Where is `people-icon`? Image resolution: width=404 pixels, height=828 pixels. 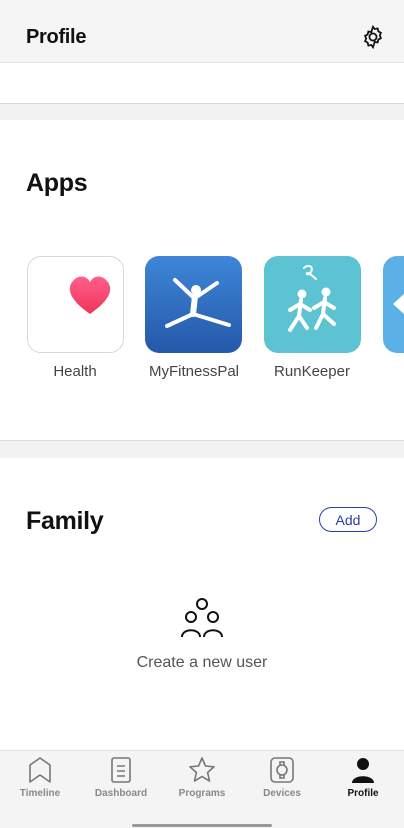 people-icon is located at coordinates (202, 618).